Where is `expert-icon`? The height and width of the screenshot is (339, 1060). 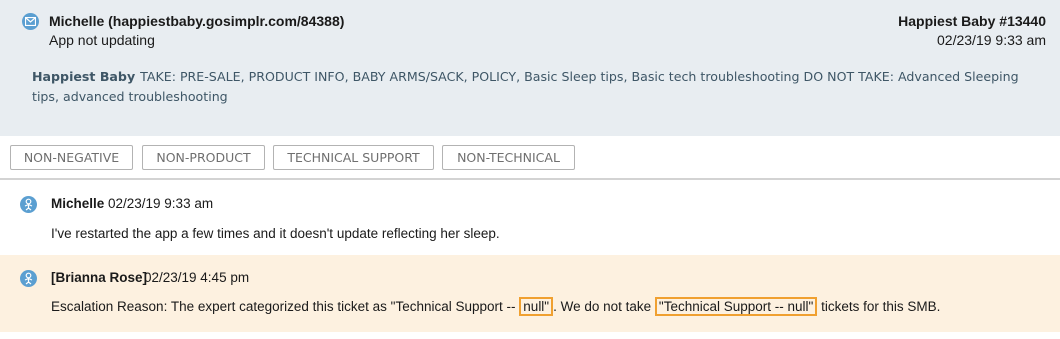
expert-icon is located at coordinates (28, 278).